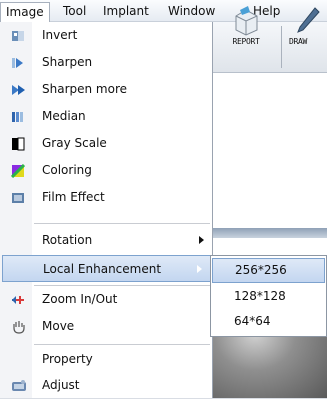 This screenshot has height=399, width=327. Describe the element at coordinates (67, 170) in the screenshot. I see `menu-item-label: Coloring` at that location.